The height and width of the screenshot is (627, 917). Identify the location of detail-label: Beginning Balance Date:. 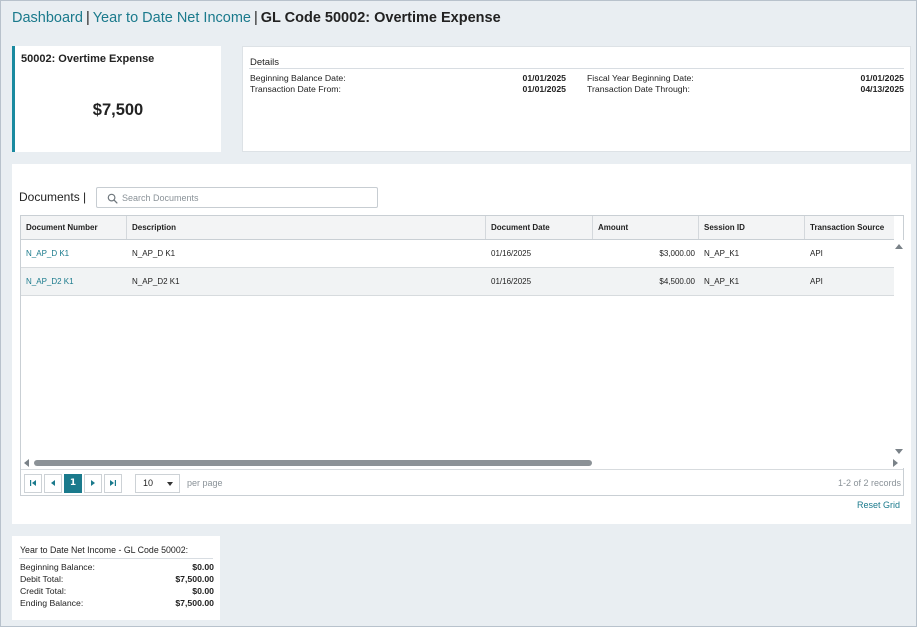
(298, 78).